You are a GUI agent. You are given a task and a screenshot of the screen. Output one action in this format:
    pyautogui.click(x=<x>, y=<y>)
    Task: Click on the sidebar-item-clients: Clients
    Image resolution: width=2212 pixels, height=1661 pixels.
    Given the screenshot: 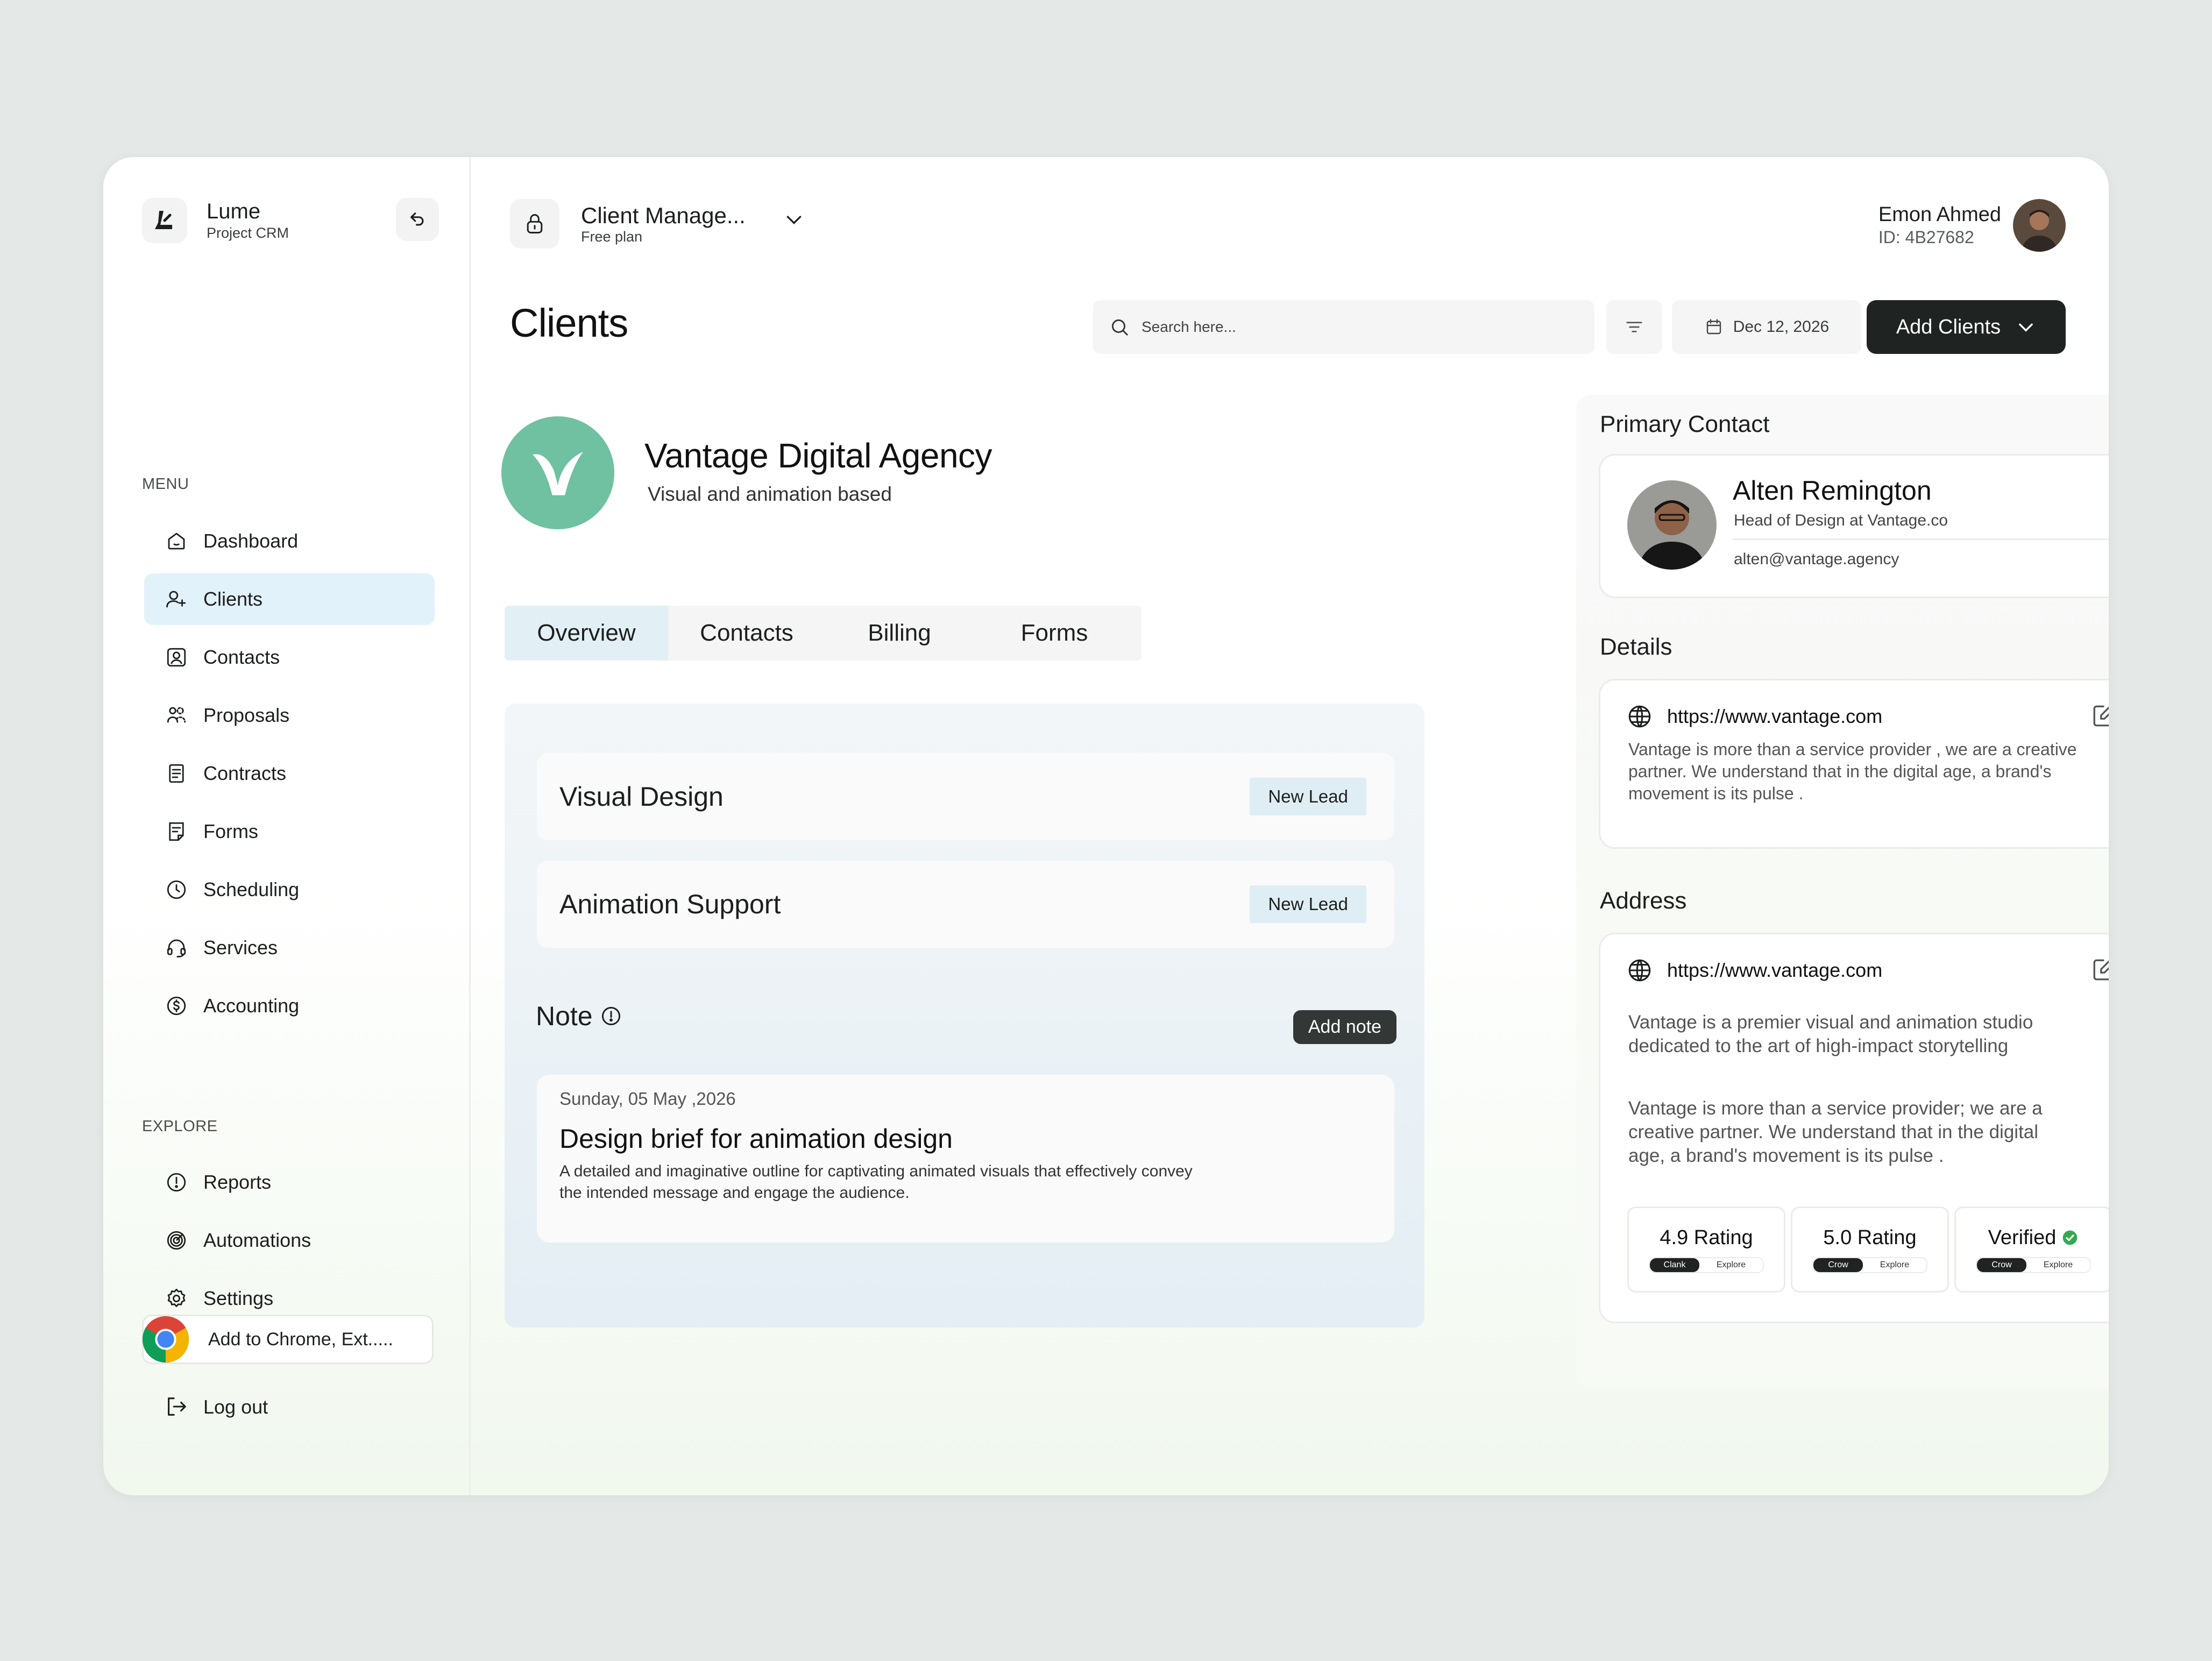 What is the action you would take?
    pyautogui.click(x=289, y=599)
    